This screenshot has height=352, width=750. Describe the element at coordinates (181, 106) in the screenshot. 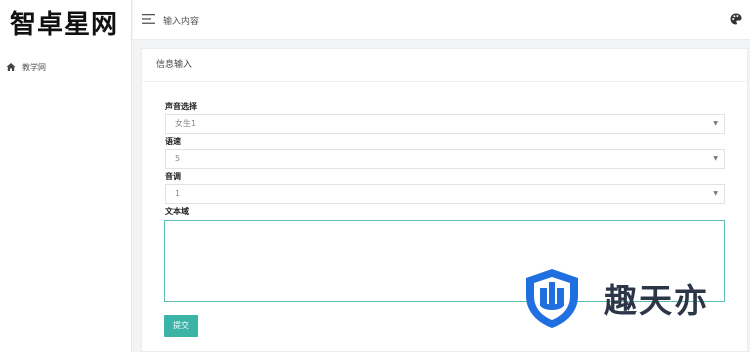

I see `voice-select-label: 声音选择` at that location.